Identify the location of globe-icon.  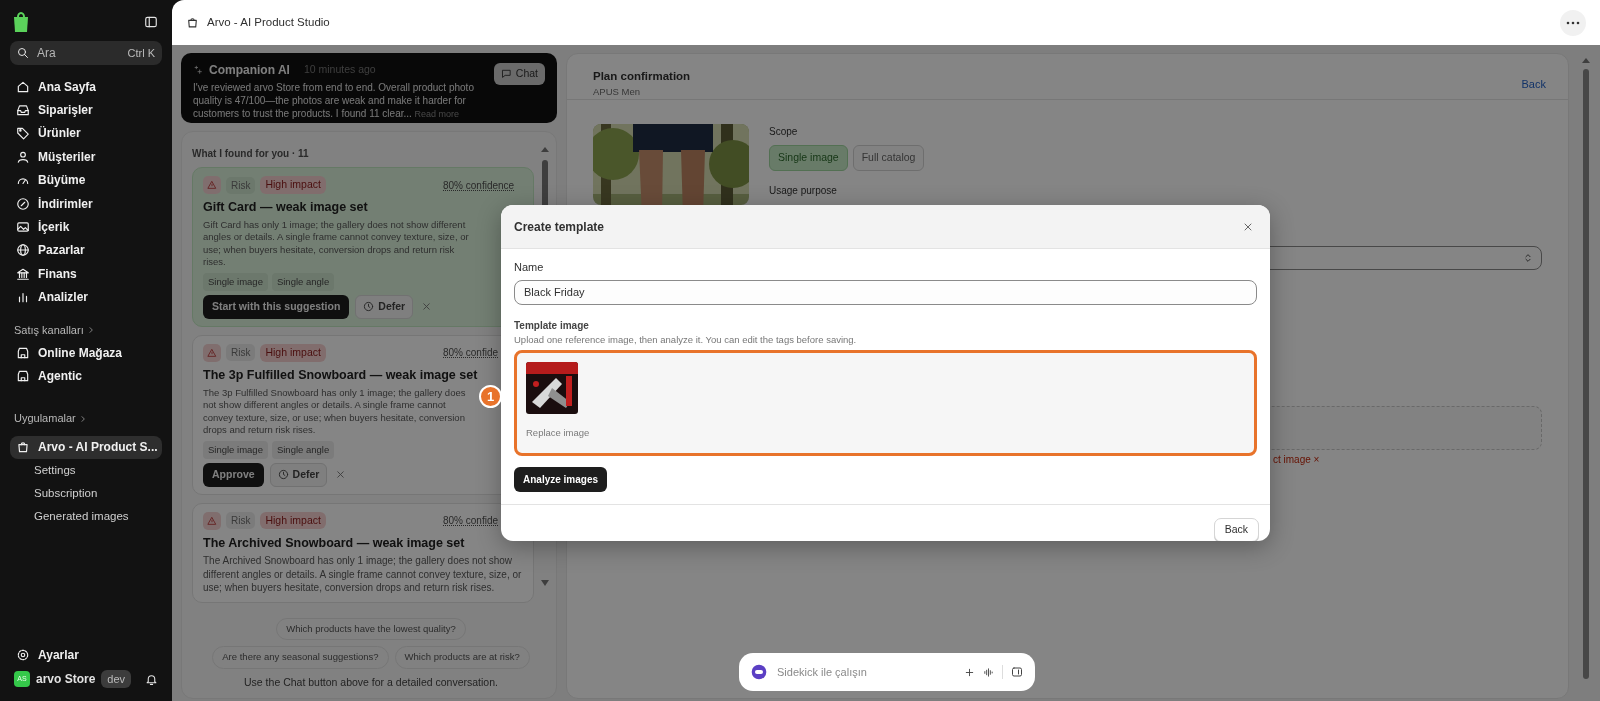
(23, 250).